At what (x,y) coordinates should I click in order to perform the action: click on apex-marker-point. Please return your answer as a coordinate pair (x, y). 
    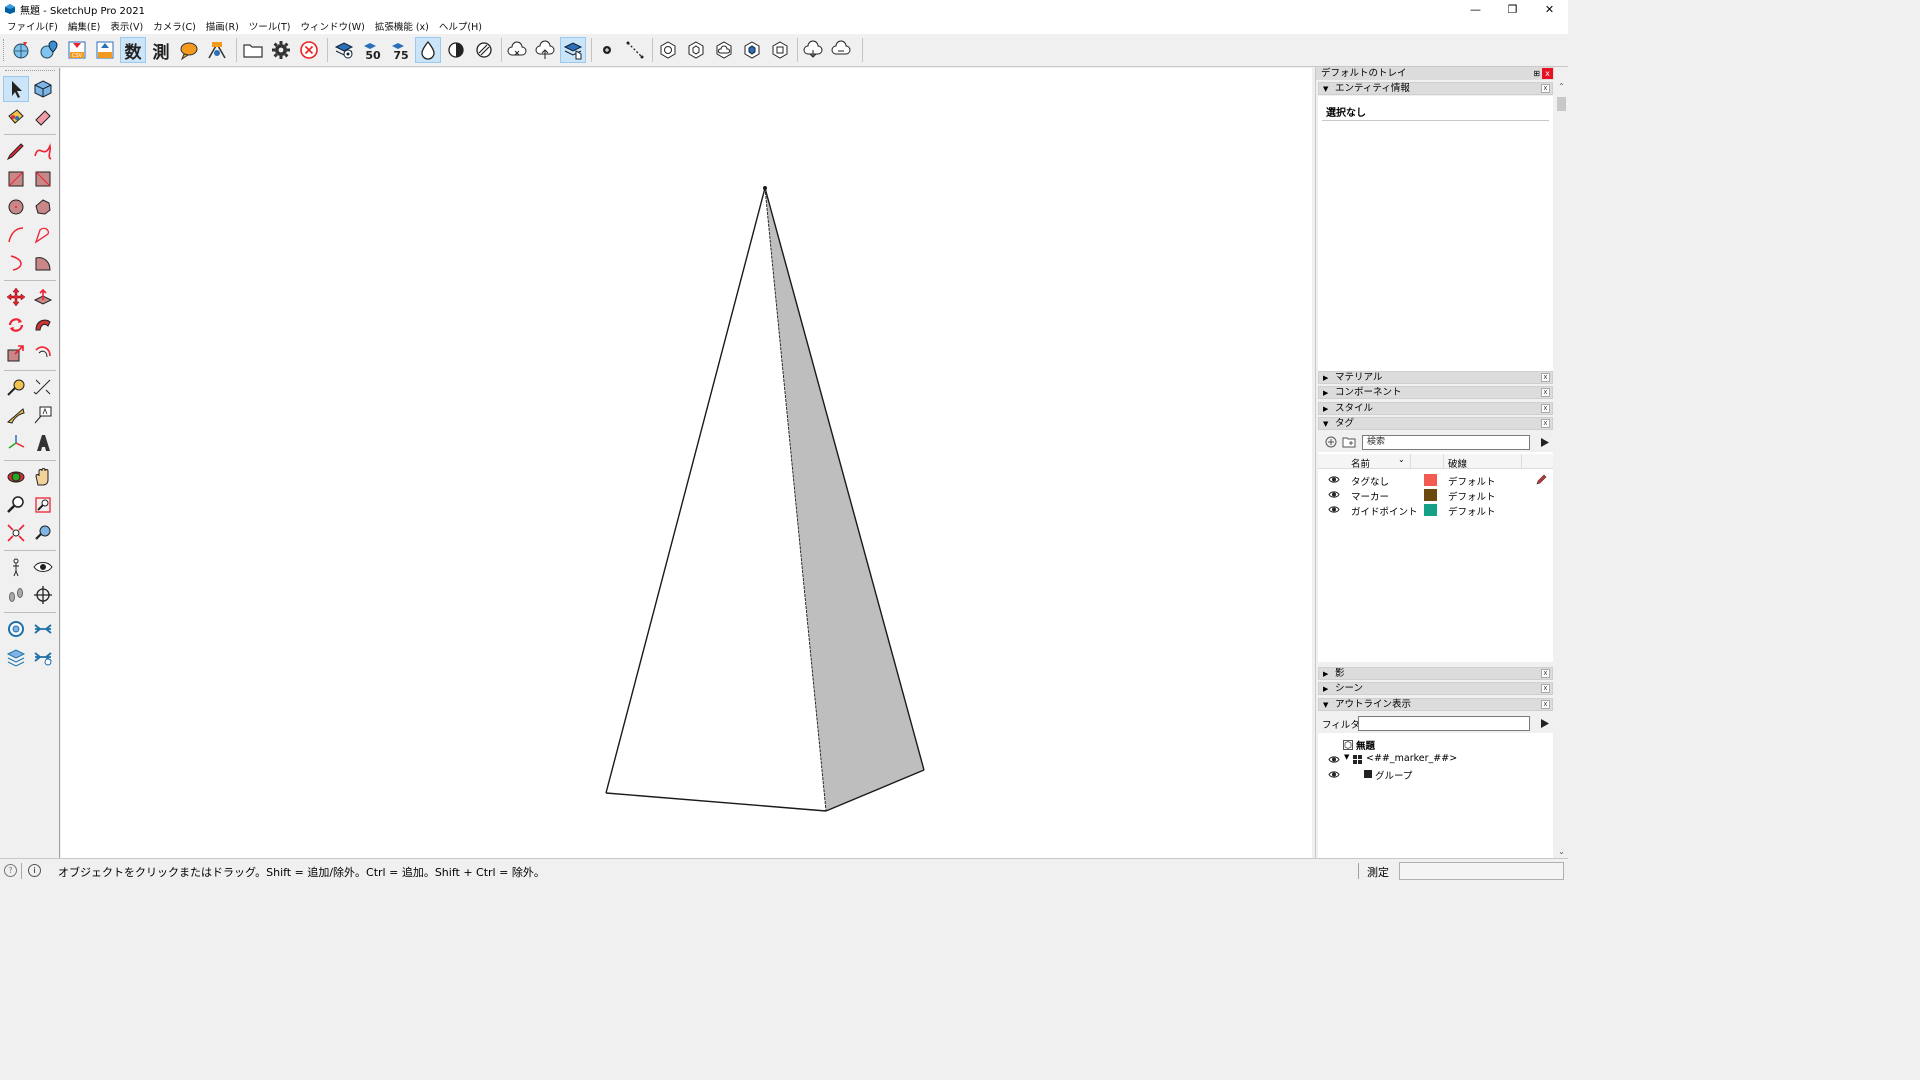
    Looking at the image, I should click on (765, 188).